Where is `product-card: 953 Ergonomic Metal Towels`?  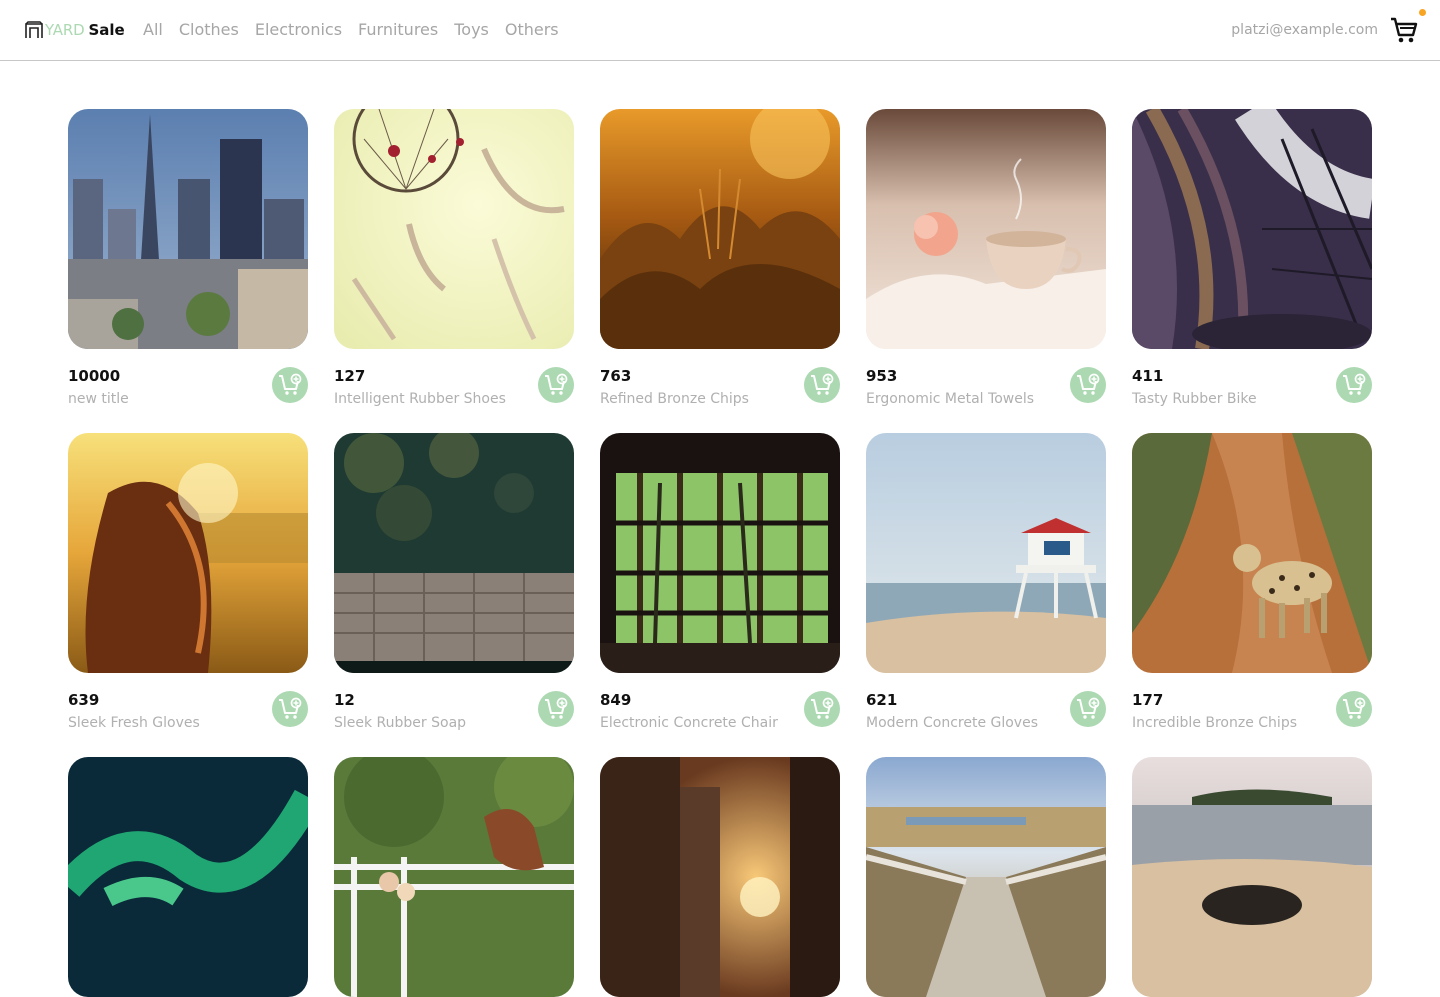 product-card: 953 Ergonomic Metal Towels is located at coordinates (986, 258).